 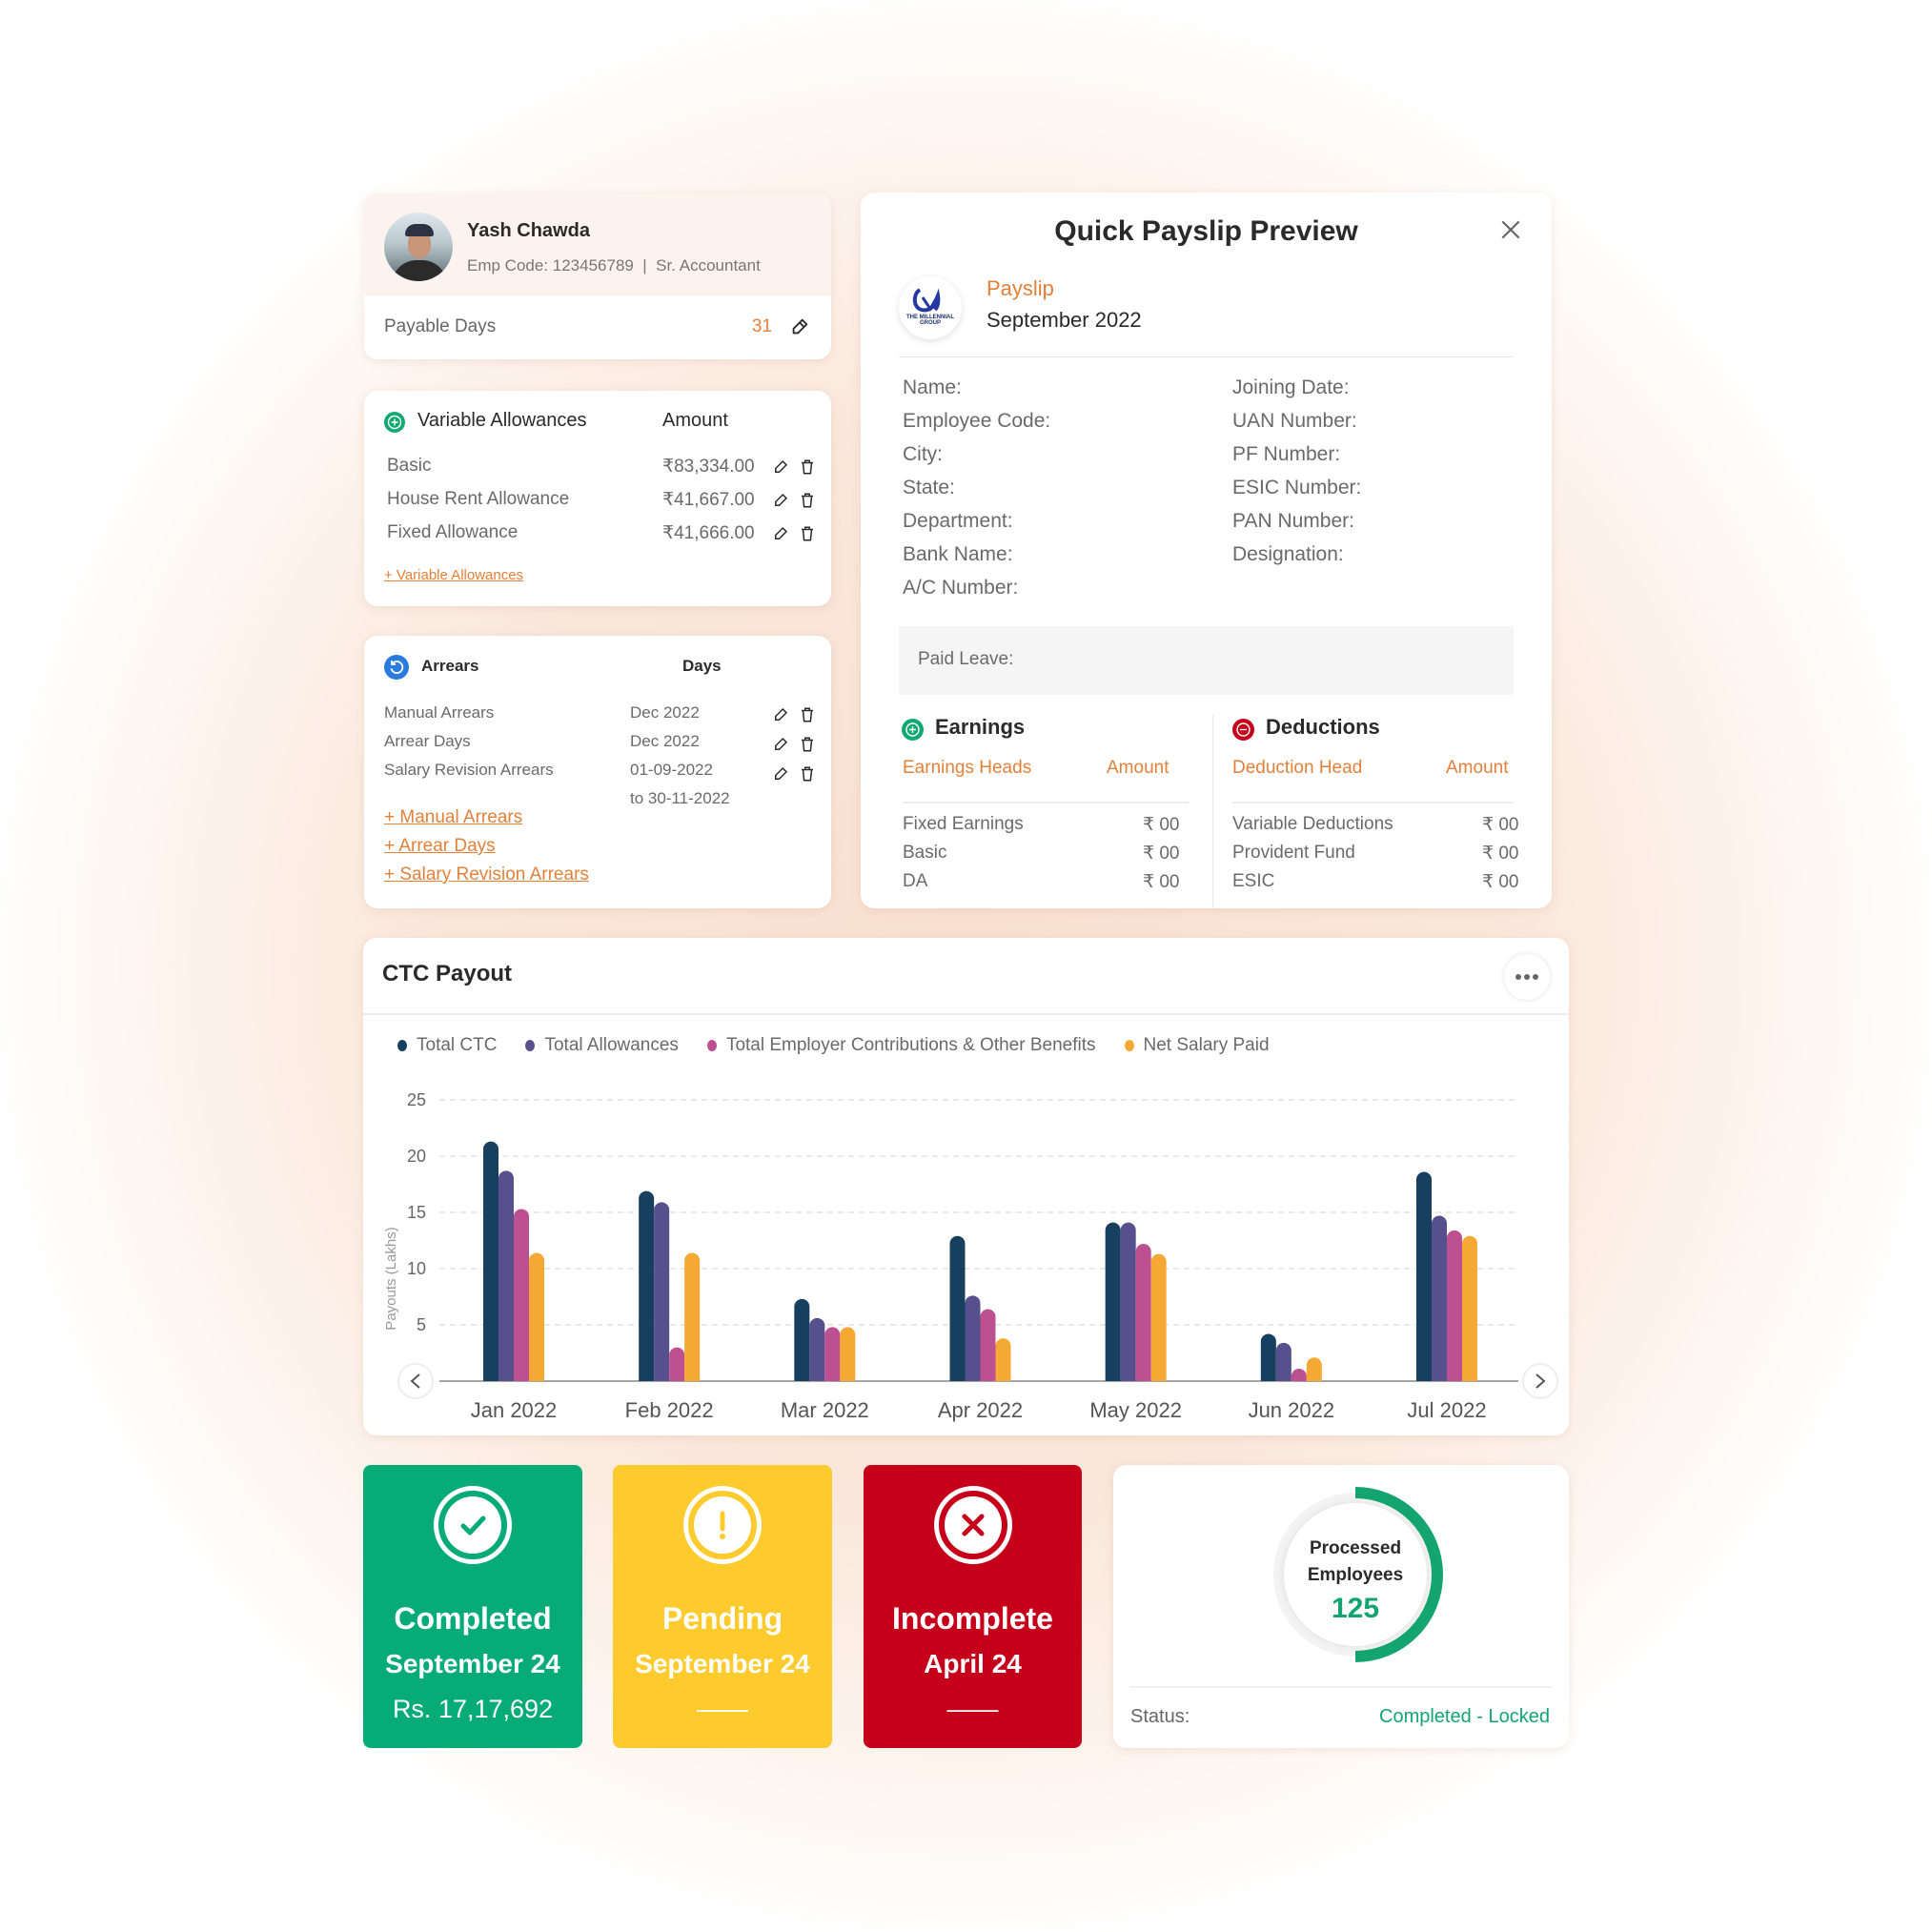 What do you see at coordinates (473, 1619) in the screenshot?
I see `status-label: Completed` at bounding box center [473, 1619].